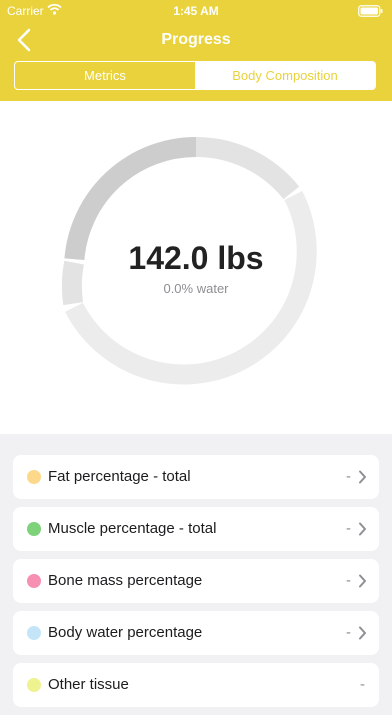 This screenshot has height=715, width=392. I want to click on item-label: Fat percentage - total, so click(119, 476).